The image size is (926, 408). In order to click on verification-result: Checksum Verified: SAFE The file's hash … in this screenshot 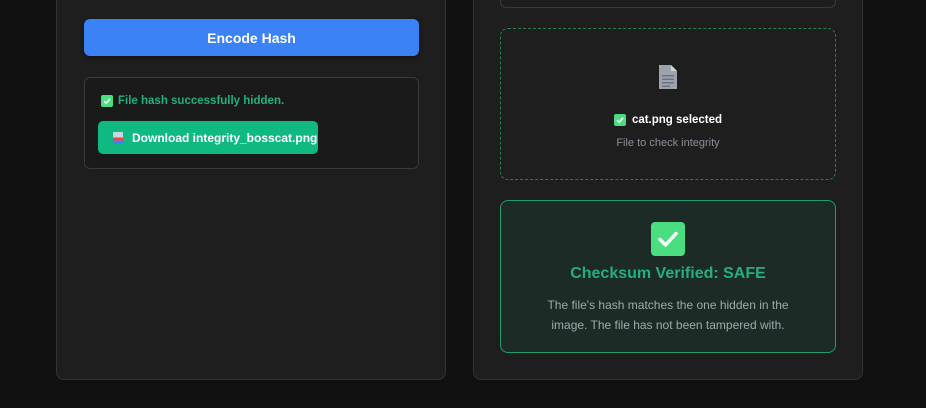, I will do `click(668, 276)`.